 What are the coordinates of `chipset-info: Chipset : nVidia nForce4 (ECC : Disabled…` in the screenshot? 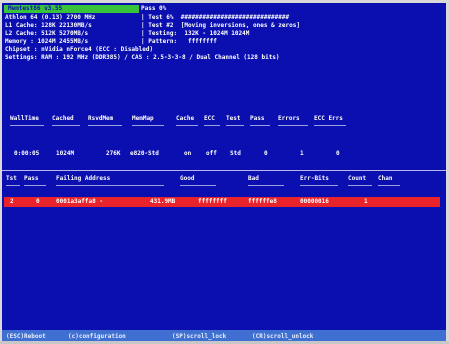 It's located at (79, 49).